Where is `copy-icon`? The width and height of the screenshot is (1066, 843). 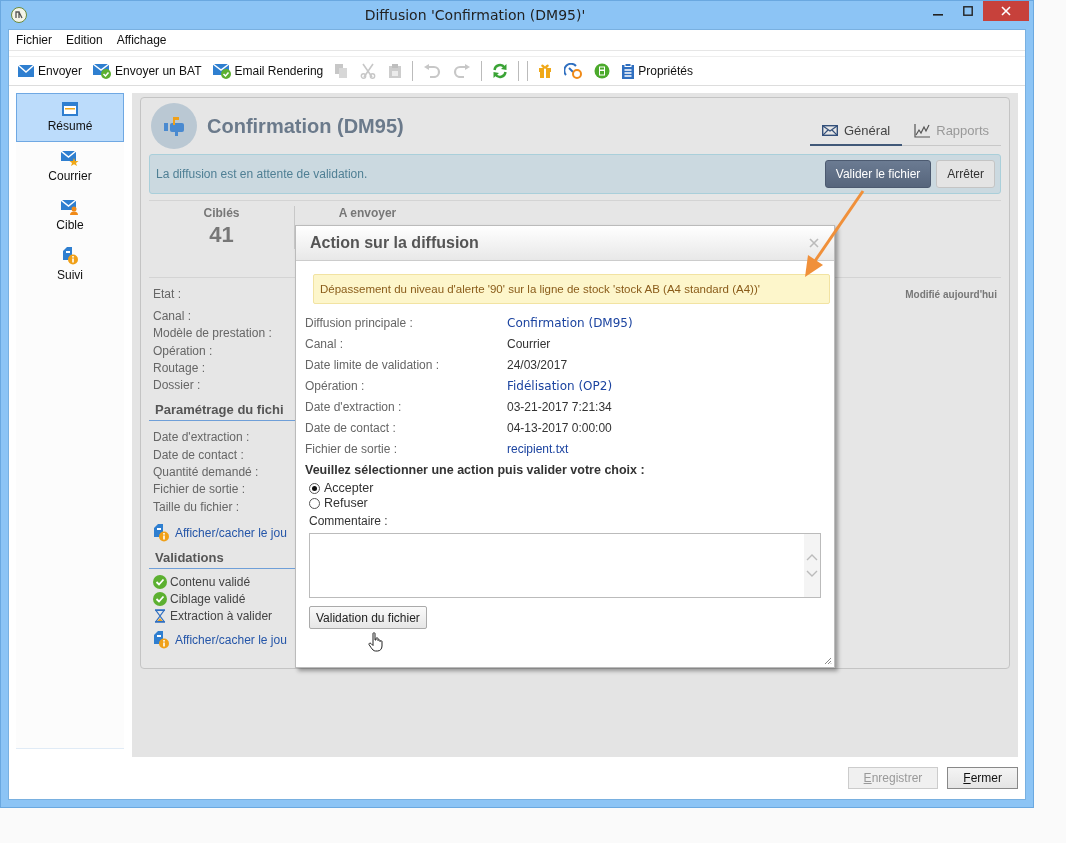
copy-icon is located at coordinates (341, 71).